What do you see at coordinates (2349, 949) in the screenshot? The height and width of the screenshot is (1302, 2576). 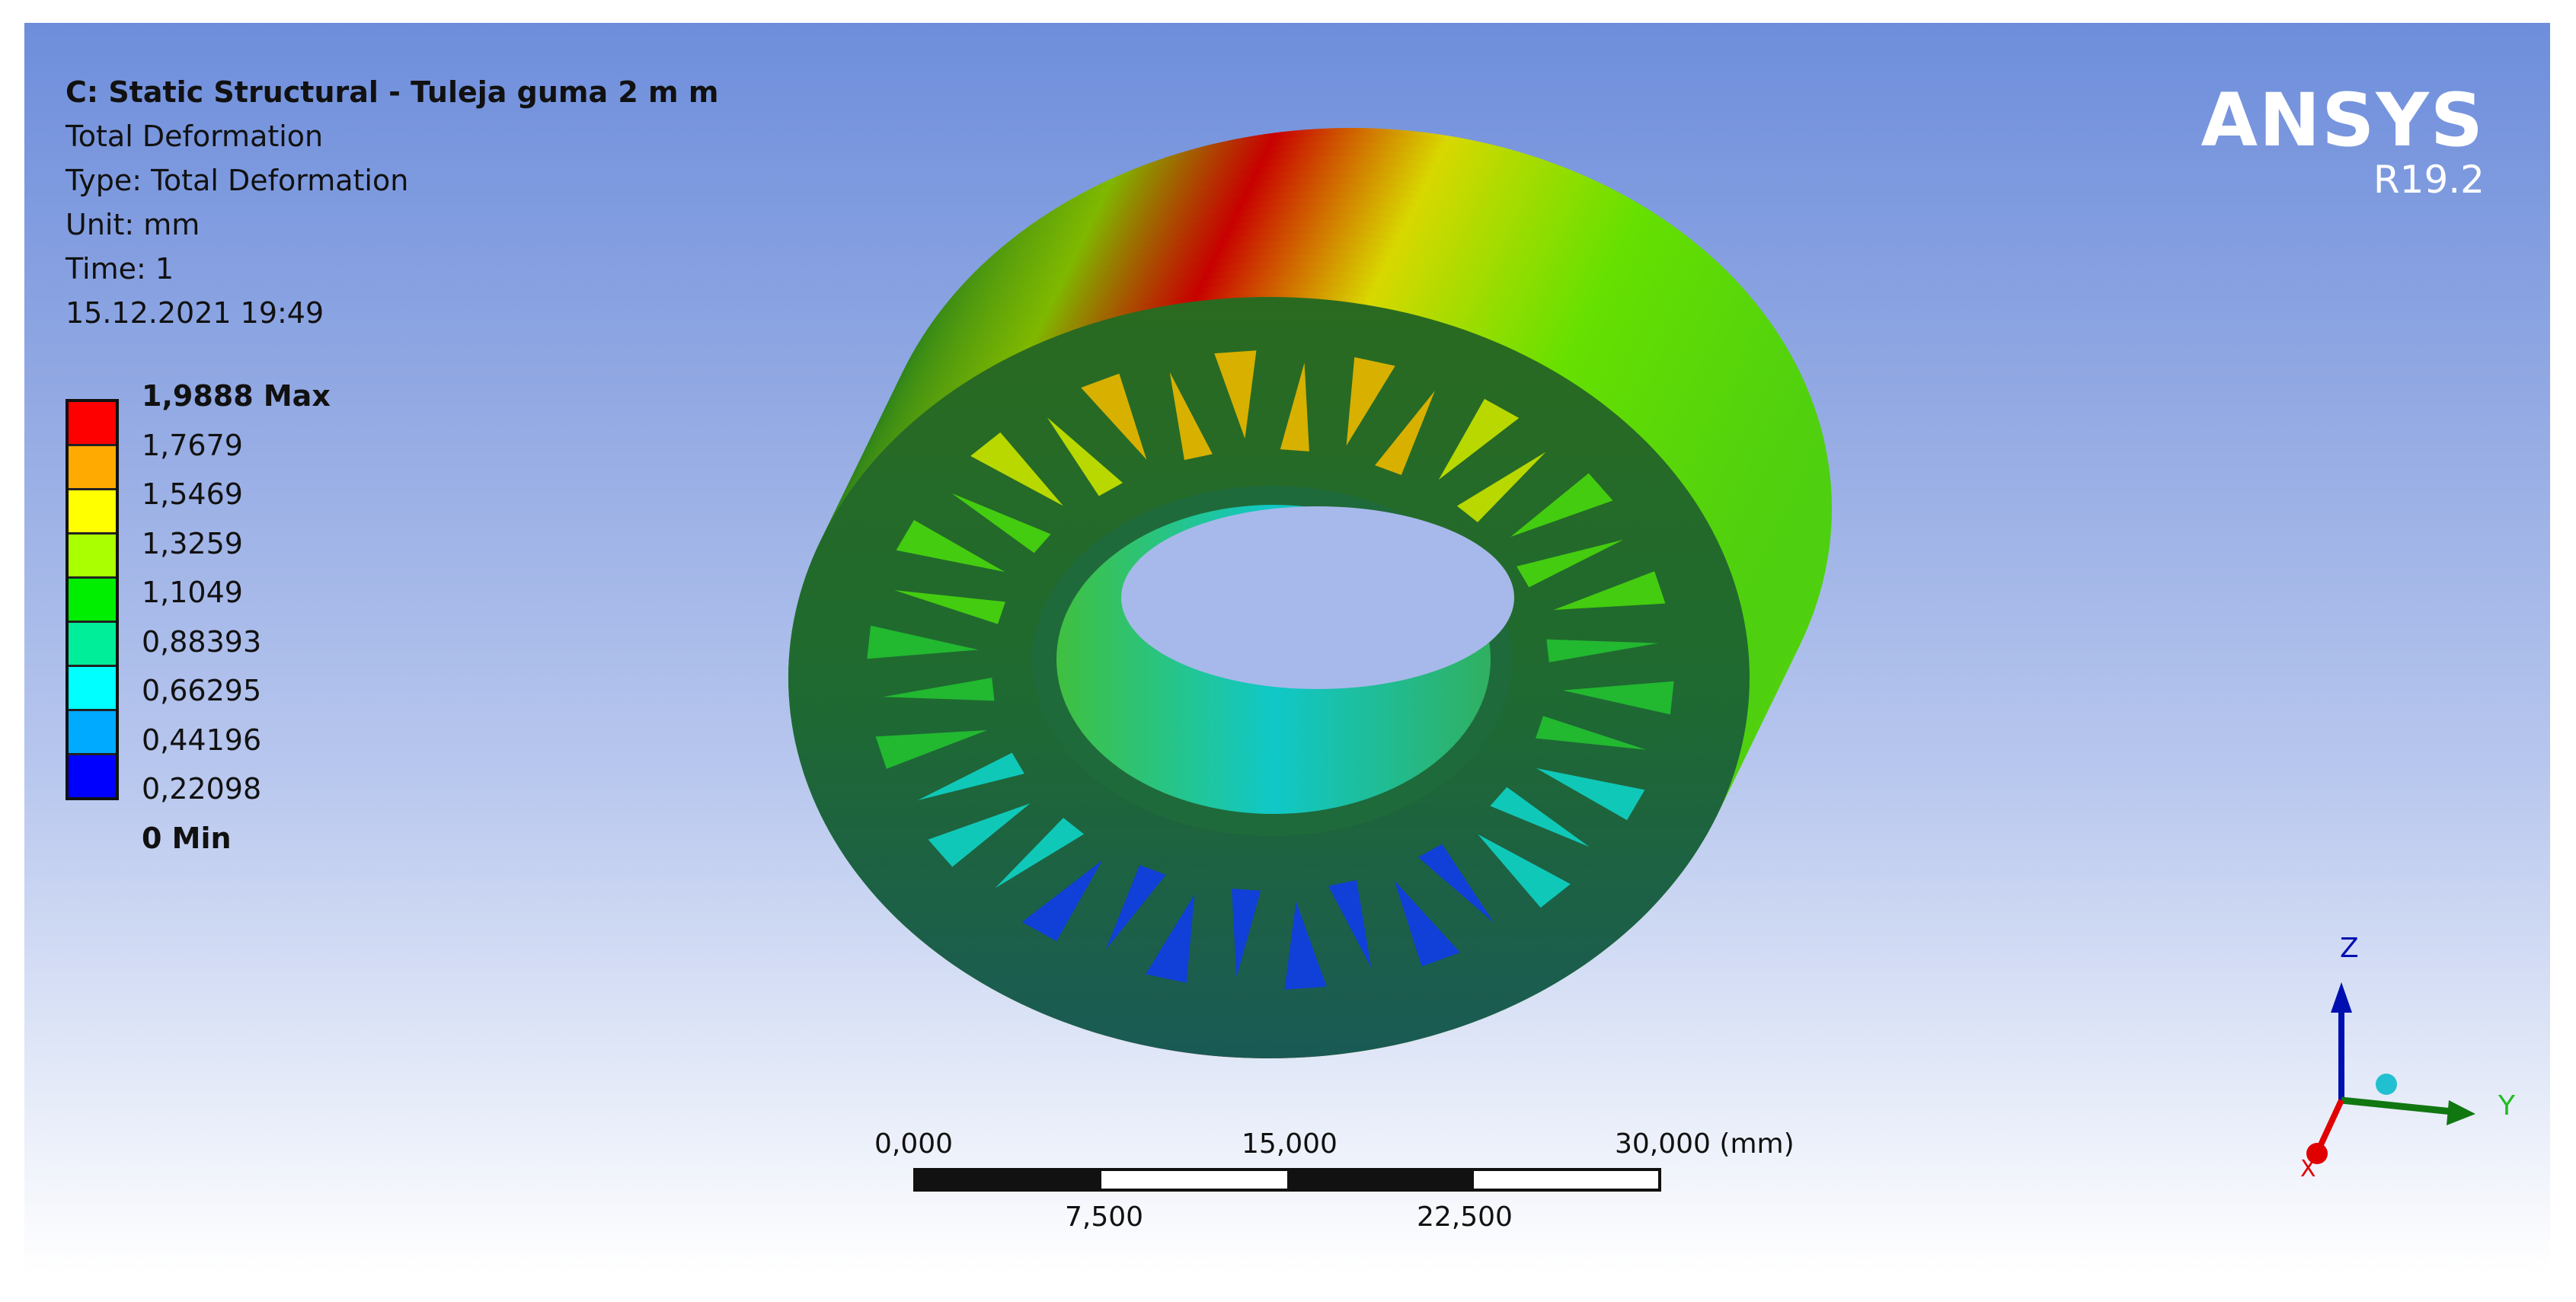 I see `triad-z-label: Z` at bounding box center [2349, 949].